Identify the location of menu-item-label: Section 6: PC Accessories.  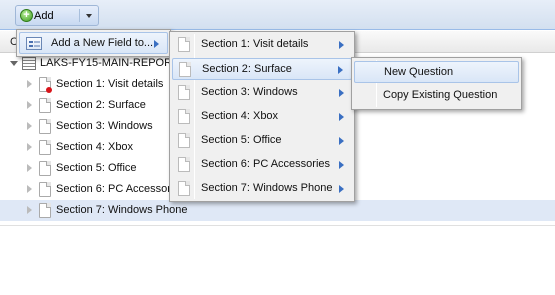
(266, 164).